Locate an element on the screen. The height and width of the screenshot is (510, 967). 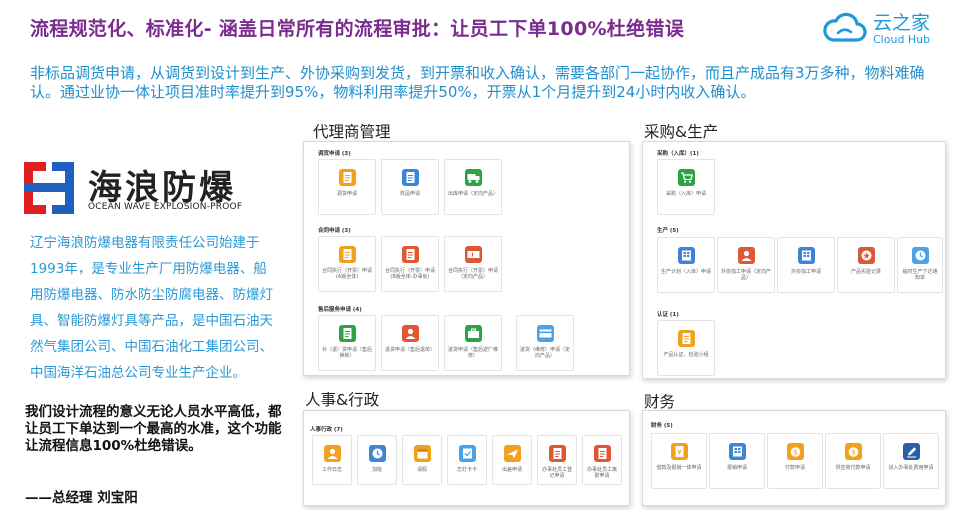
process-card-label: 进入办事处费用申请 is located at coordinates (911, 468).